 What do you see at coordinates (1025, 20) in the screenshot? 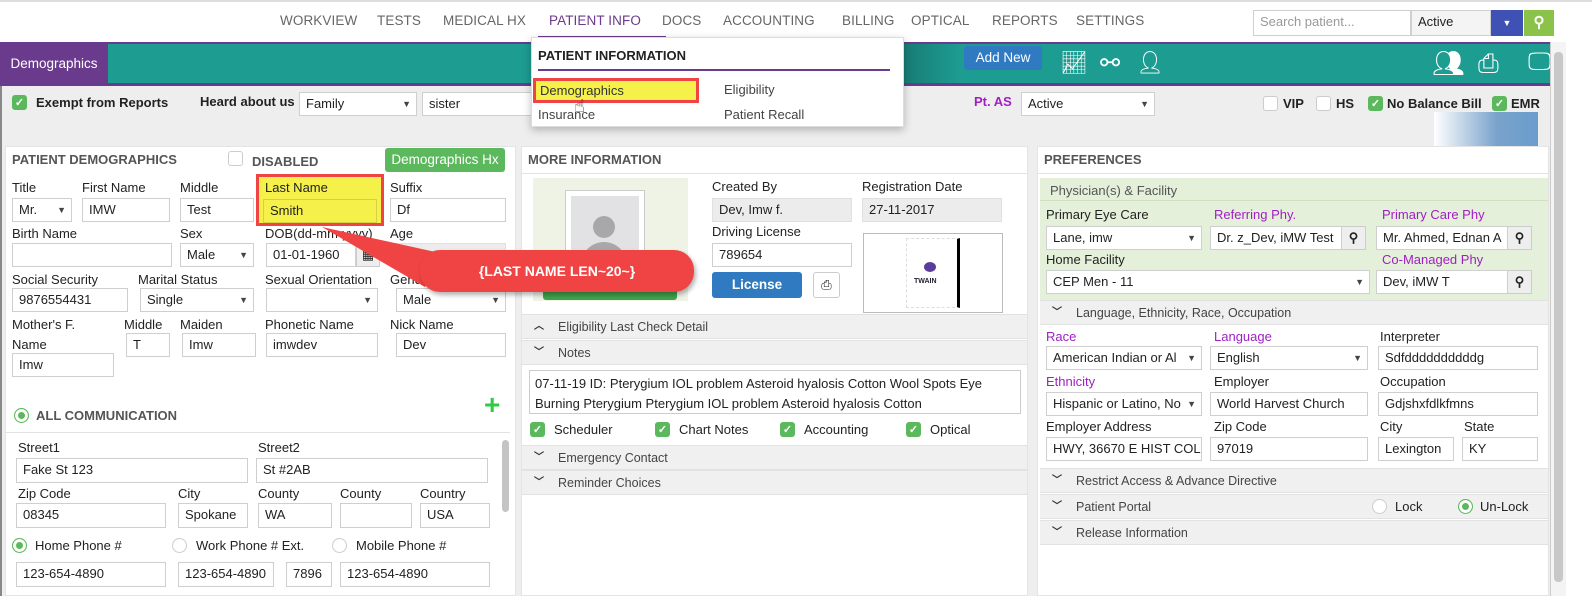
I see `nav-reports: REPORTS` at bounding box center [1025, 20].